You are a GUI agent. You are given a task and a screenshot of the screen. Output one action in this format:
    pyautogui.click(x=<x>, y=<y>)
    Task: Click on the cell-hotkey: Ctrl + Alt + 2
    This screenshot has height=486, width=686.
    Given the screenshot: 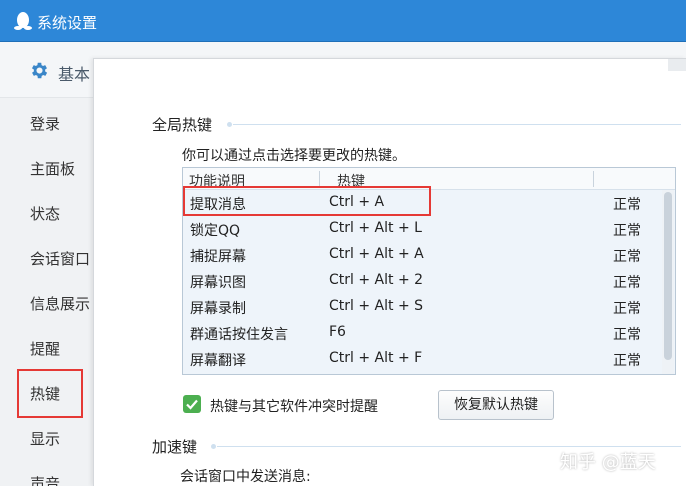 What is the action you would take?
    pyautogui.click(x=376, y=280)
    